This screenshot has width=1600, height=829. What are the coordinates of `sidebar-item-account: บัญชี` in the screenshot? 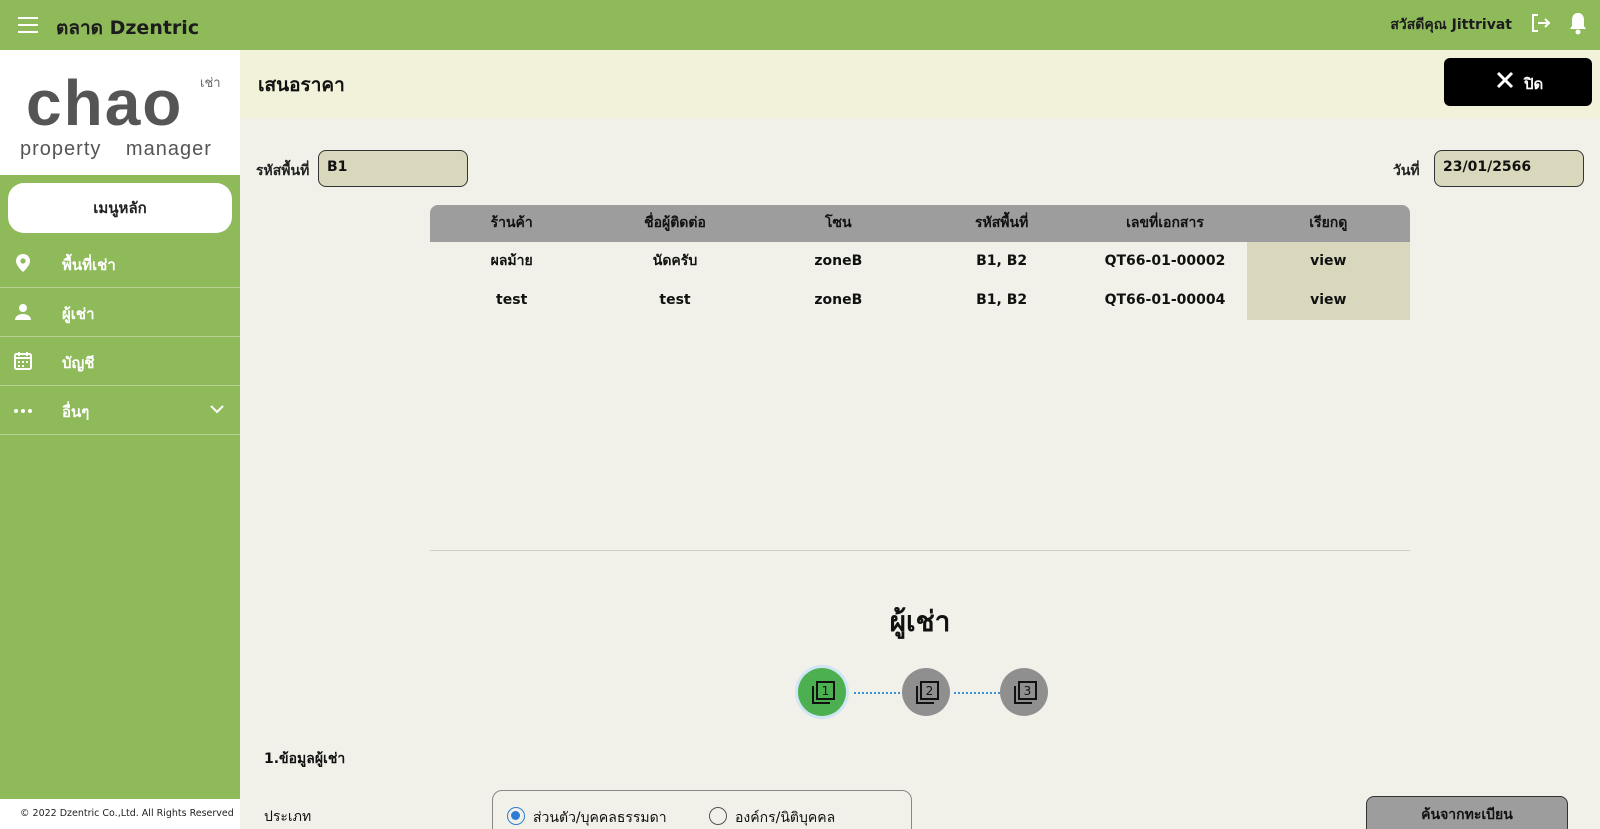 It's located at (120, 361).